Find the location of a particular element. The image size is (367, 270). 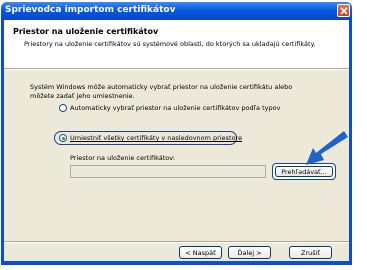

footer-divider is located at coordinates (176, 242).